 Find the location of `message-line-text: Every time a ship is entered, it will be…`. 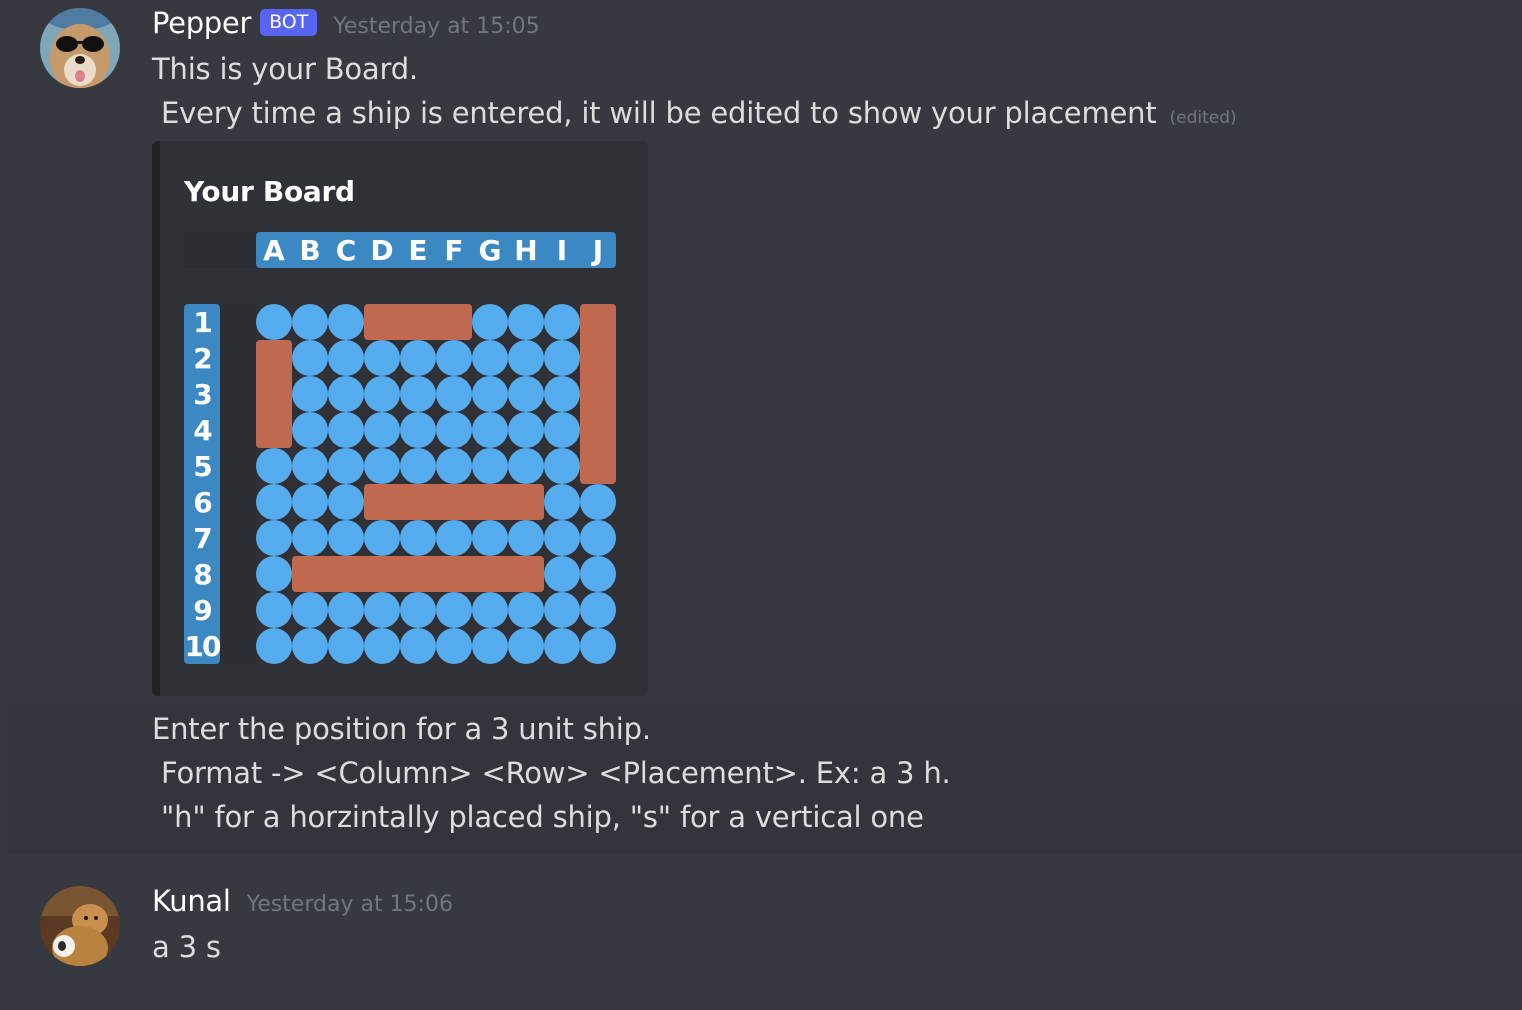

message-line-text: Every time a ship is entered, it will be… is located at coordinates (654, 113).